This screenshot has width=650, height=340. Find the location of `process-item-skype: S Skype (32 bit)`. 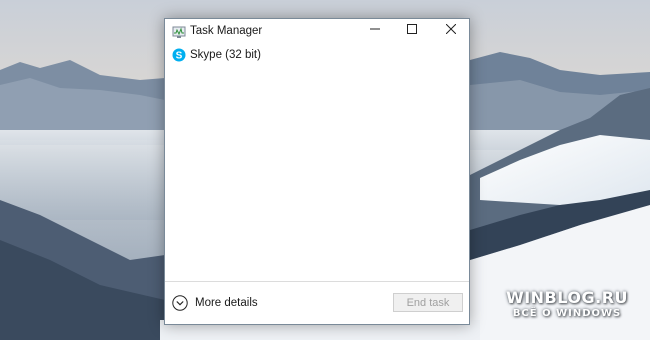

process-item-skype: S Skype (32 bit) is located at coordinates (317, 56).